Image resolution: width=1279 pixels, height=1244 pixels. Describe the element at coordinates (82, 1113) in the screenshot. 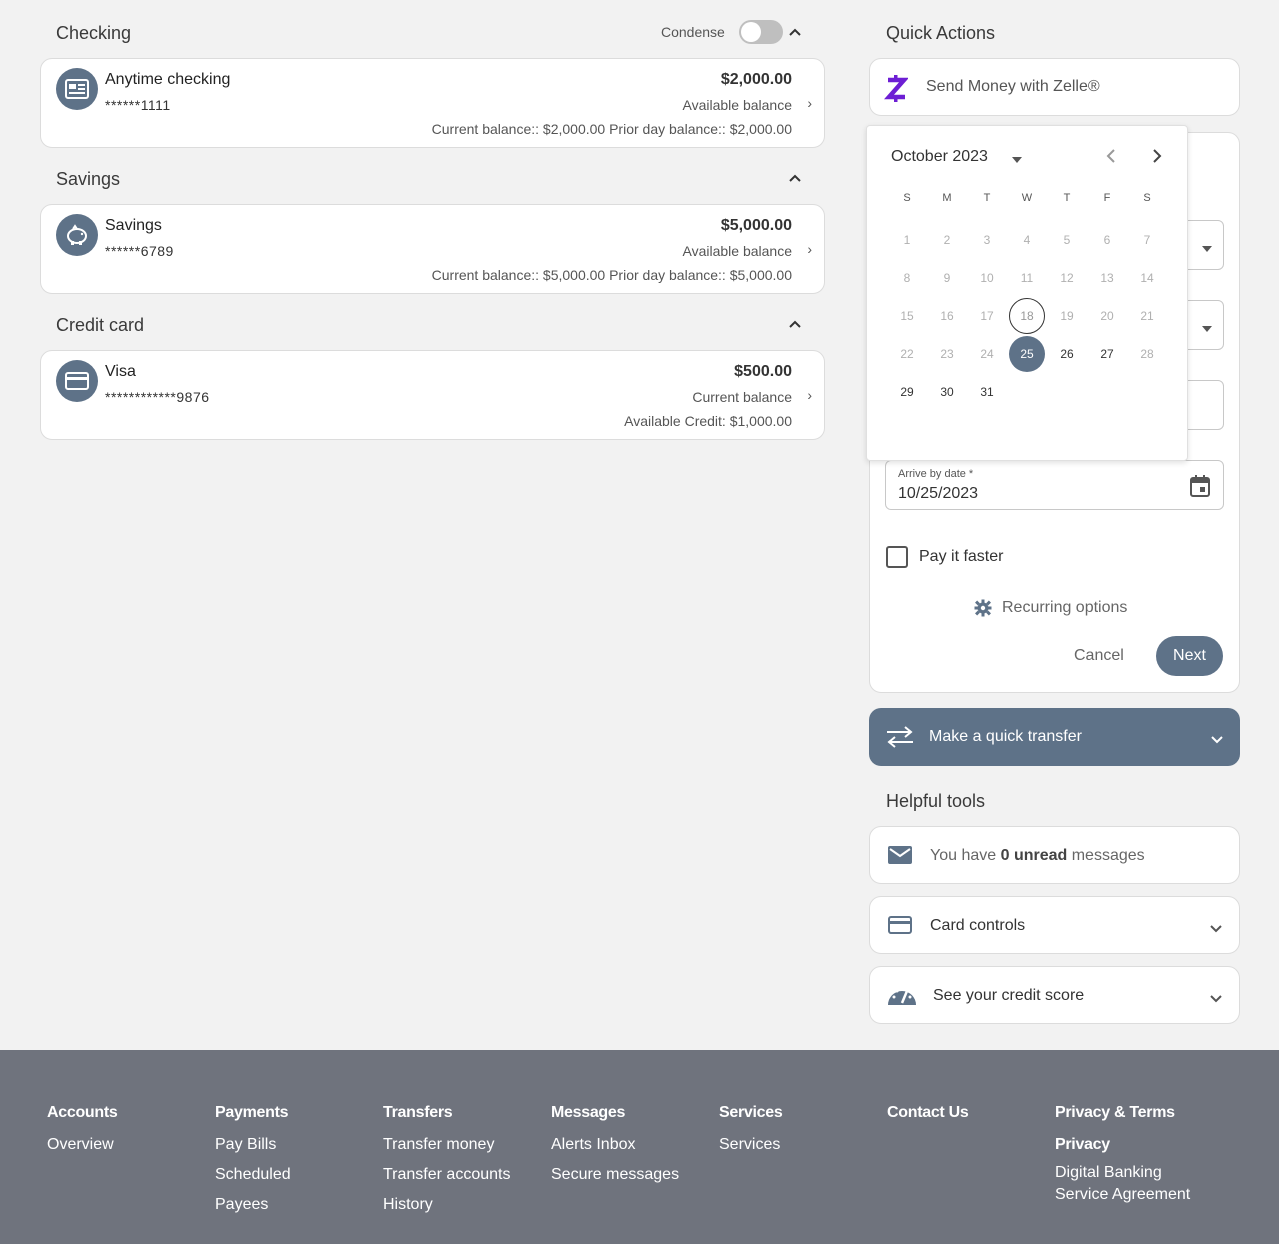

I see `footer-heading: Accounts` at that location.